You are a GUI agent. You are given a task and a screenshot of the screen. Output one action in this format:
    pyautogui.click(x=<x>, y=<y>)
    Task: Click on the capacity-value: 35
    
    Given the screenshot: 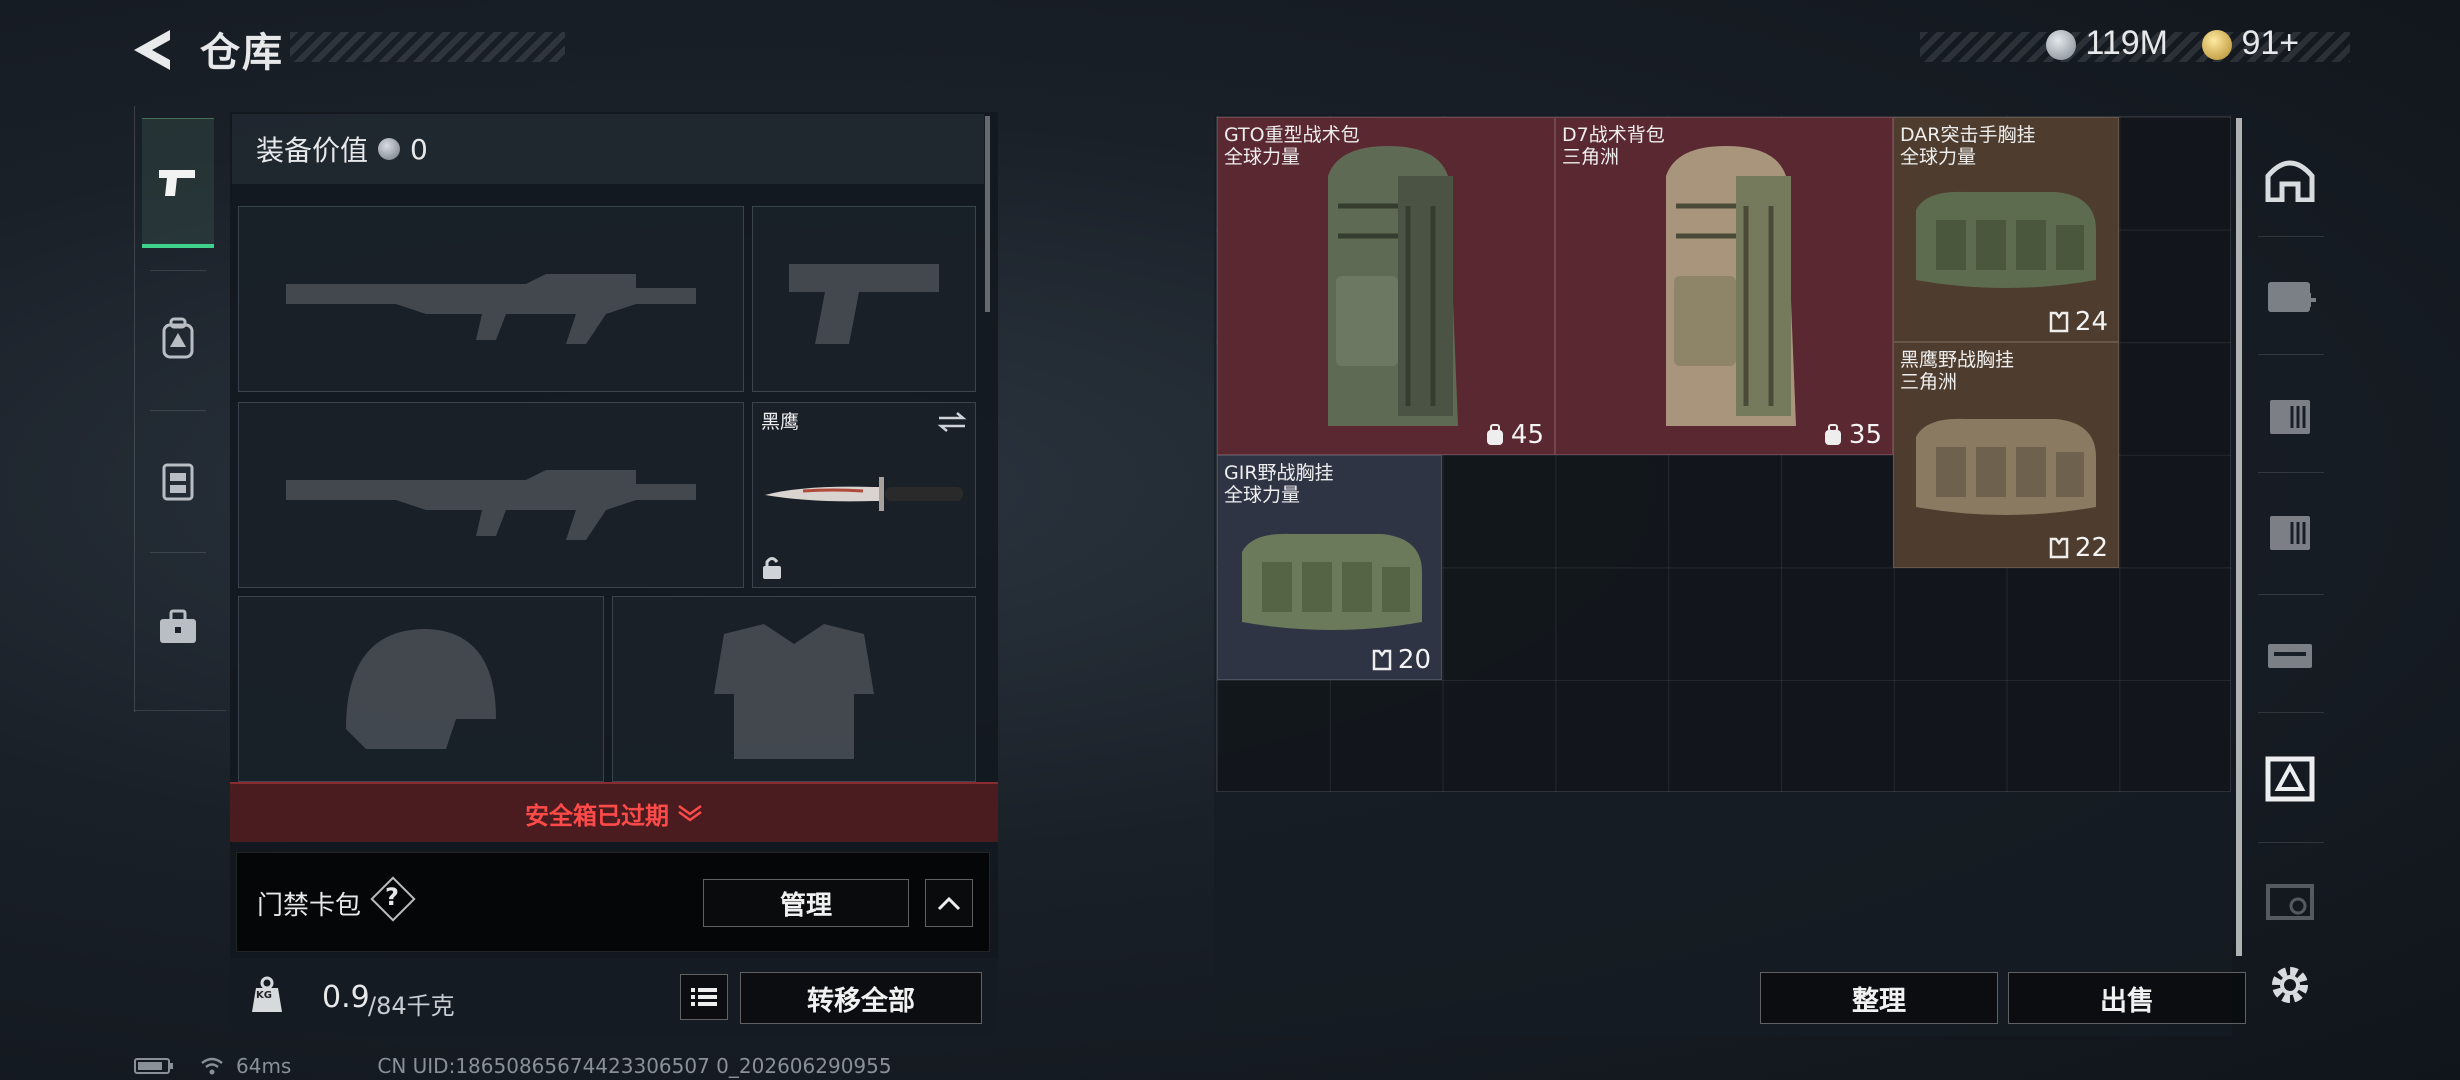 What is the action you would take?
    pyautogui.click(x=1865, y=435)
    